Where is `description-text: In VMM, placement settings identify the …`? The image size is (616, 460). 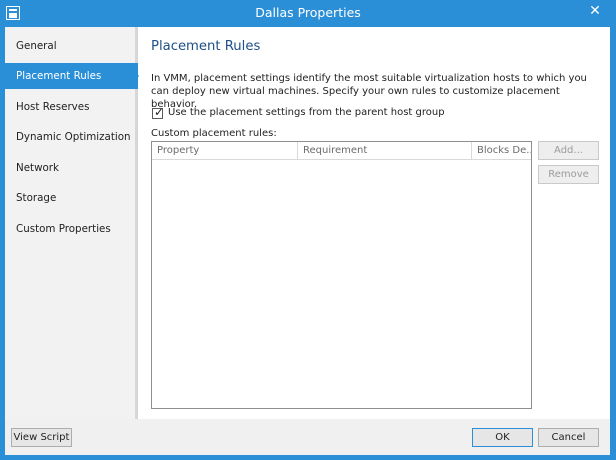
description-text: In VMM, placement settings identify the … is located at coordinates (369, 91).